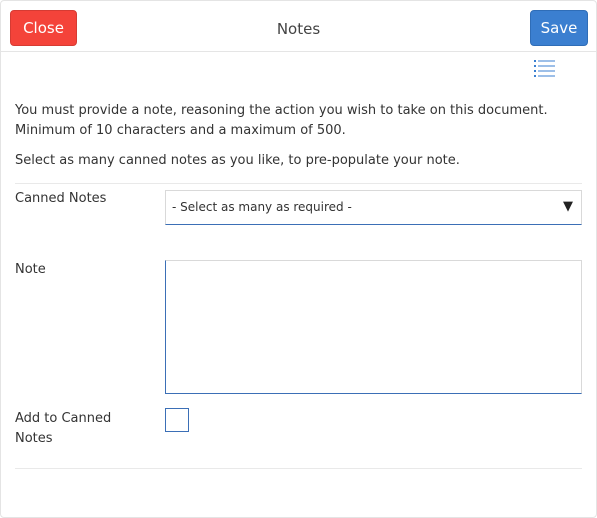 Image resolution: width=597 pixels, height=518 pixels. Describe the element at coordinates (544, 68) in the screenshot. I see `list-icon` at that location.